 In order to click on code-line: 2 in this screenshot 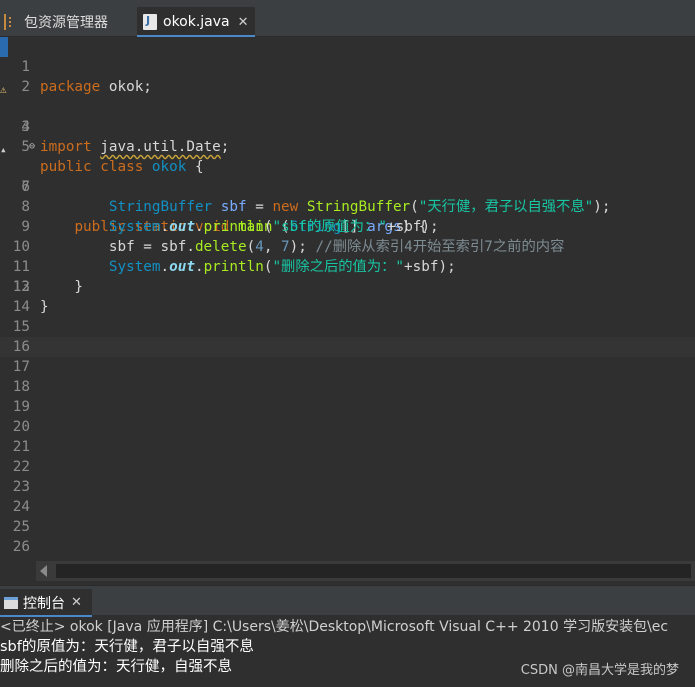, I will do `click(347, 76)`.